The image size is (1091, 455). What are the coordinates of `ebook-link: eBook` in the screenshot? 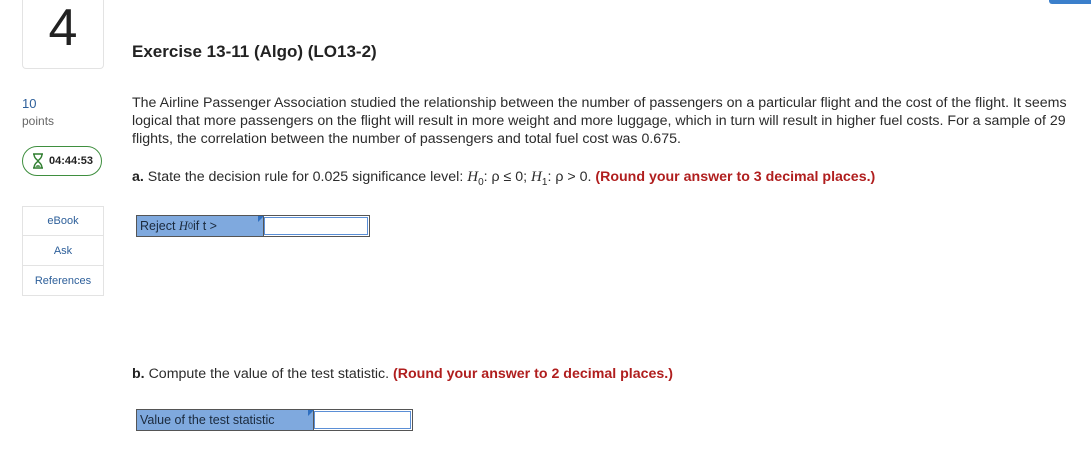 It's located at (63, 221).